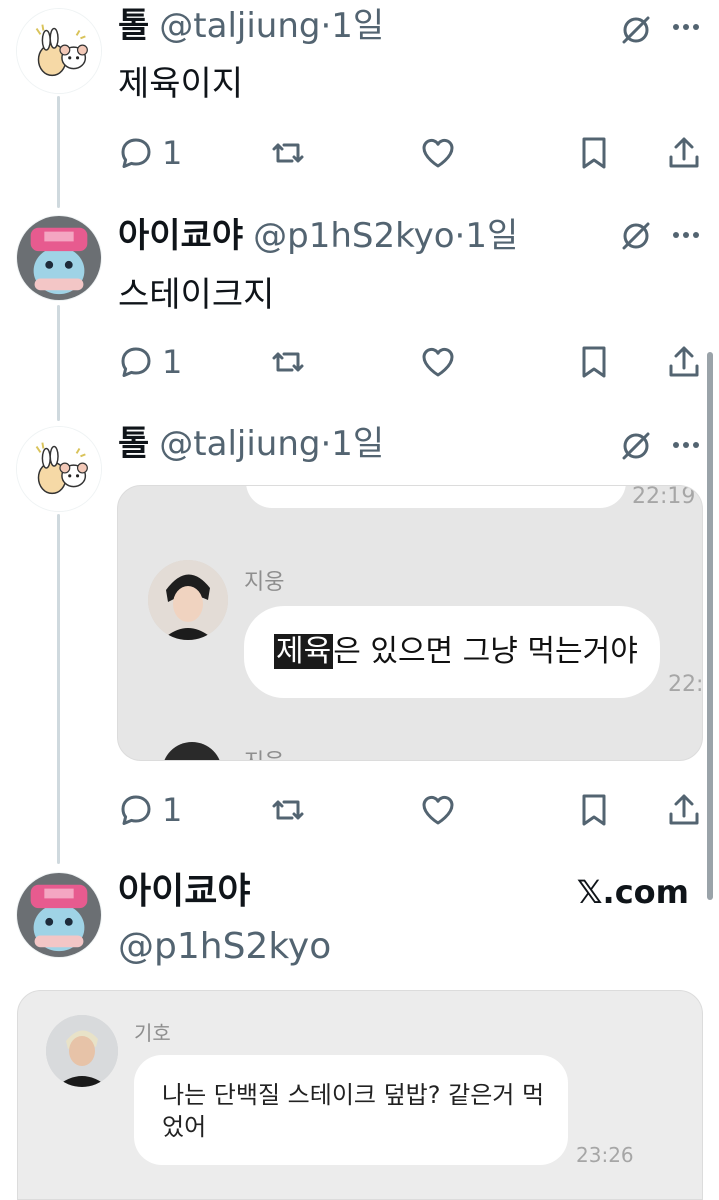 This screenshot has height=1200, width=719. What do you see at coordinates (353, 1111) in the screenshot?
I see `chat-message: 나는 단백질 스테이크 덮밥? 같은거 먹었어` at bounding box center [353, 1111].